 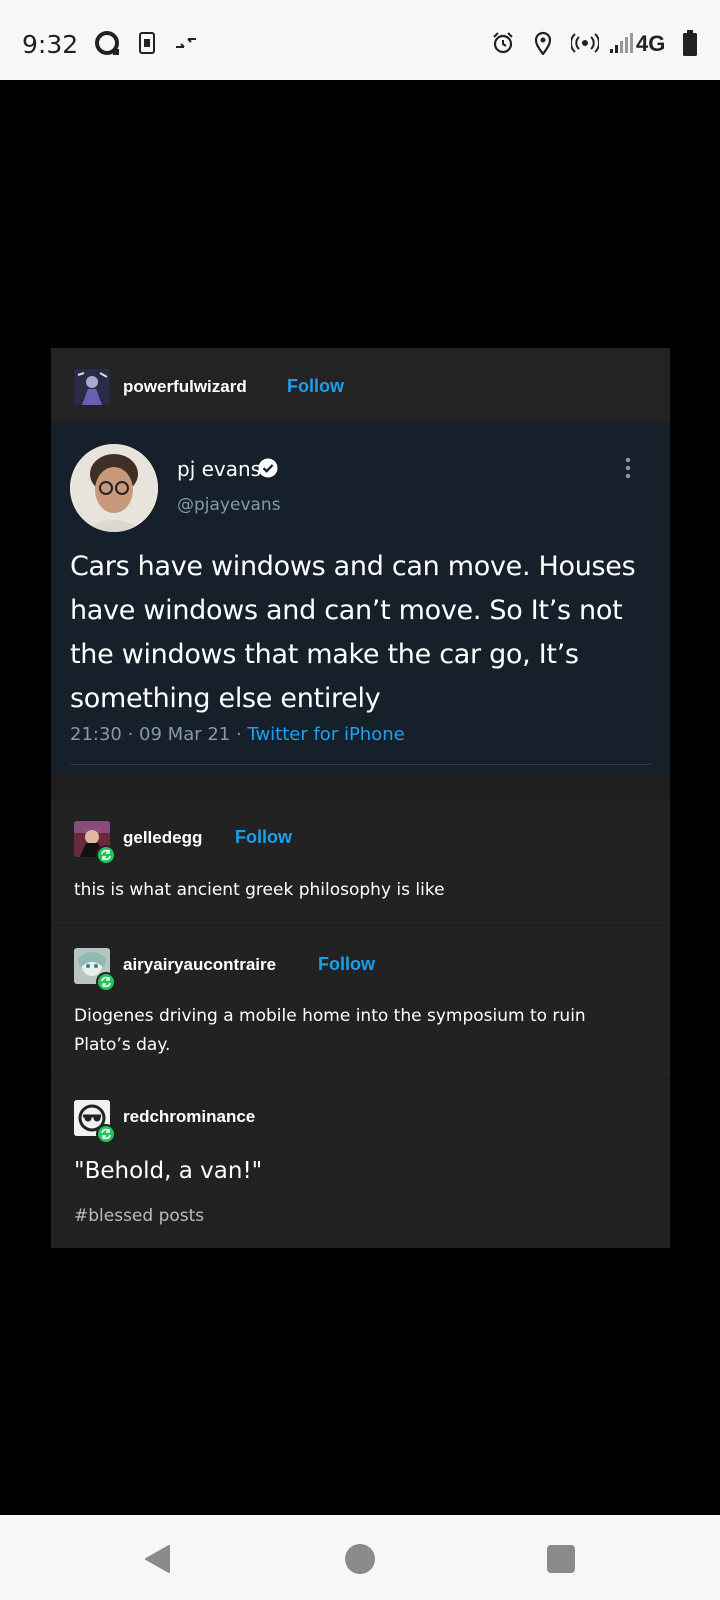 What do you see at coordinates (360, 385) in the screenshot?
I see `op-header: powerfulwizard Follow` at bounding box center [360, 385].